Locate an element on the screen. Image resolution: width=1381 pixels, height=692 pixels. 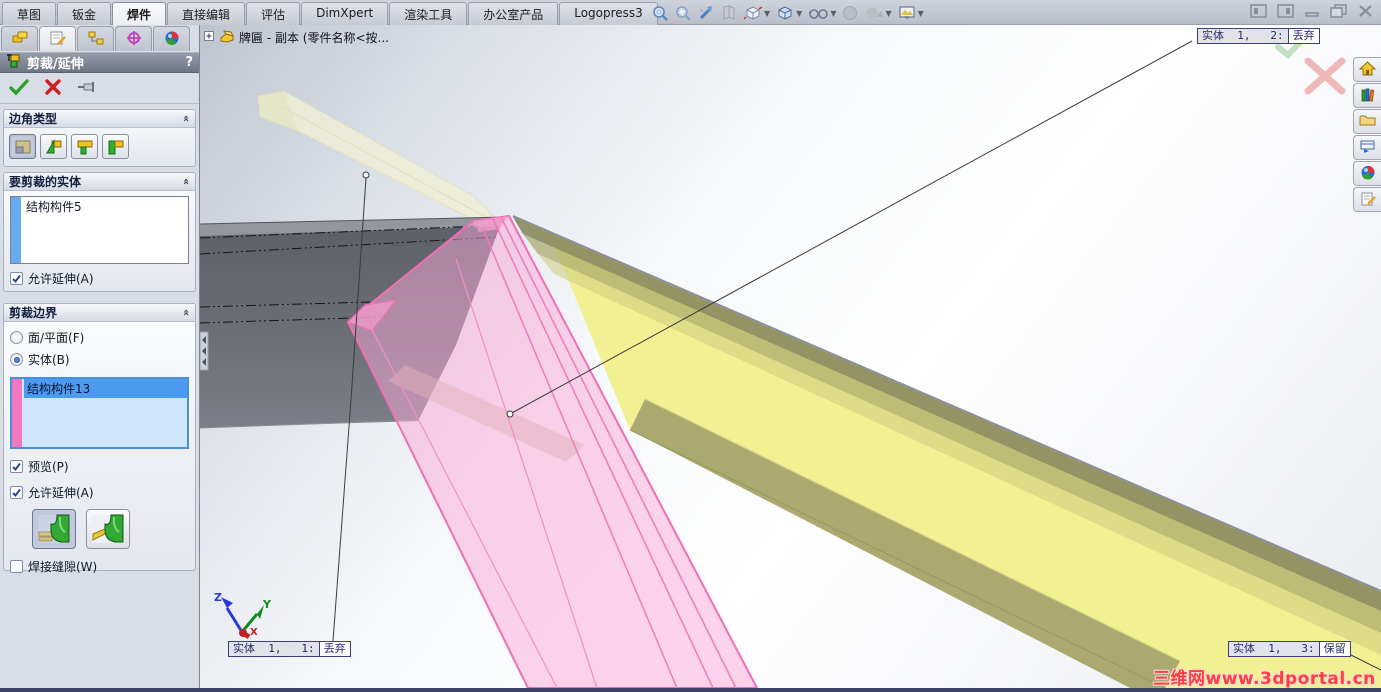
magnified-selection-icon is located at coordinates (706, 13).